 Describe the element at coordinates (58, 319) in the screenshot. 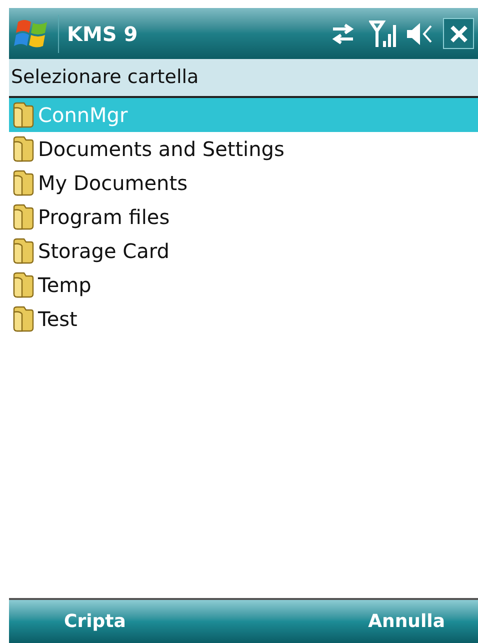

I see `folder-name: Test` at that location.